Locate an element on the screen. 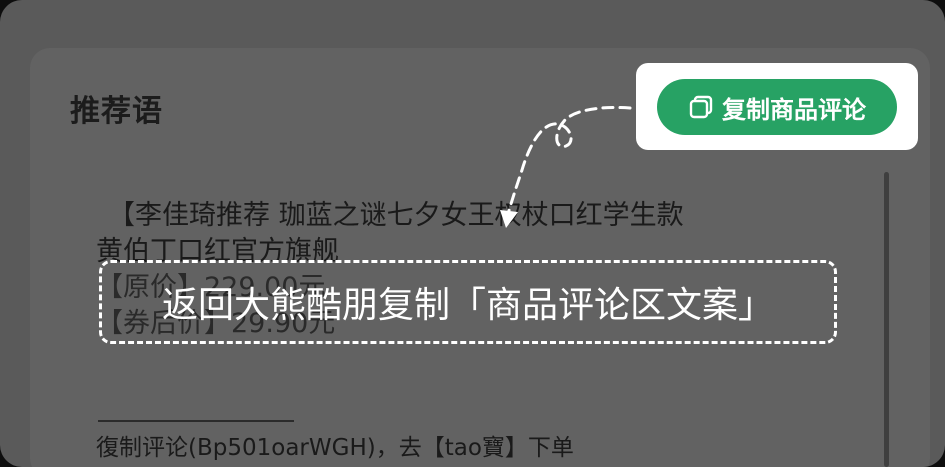 This screenshot has height=467, width=945. divider is located at coordinates (196, 421).